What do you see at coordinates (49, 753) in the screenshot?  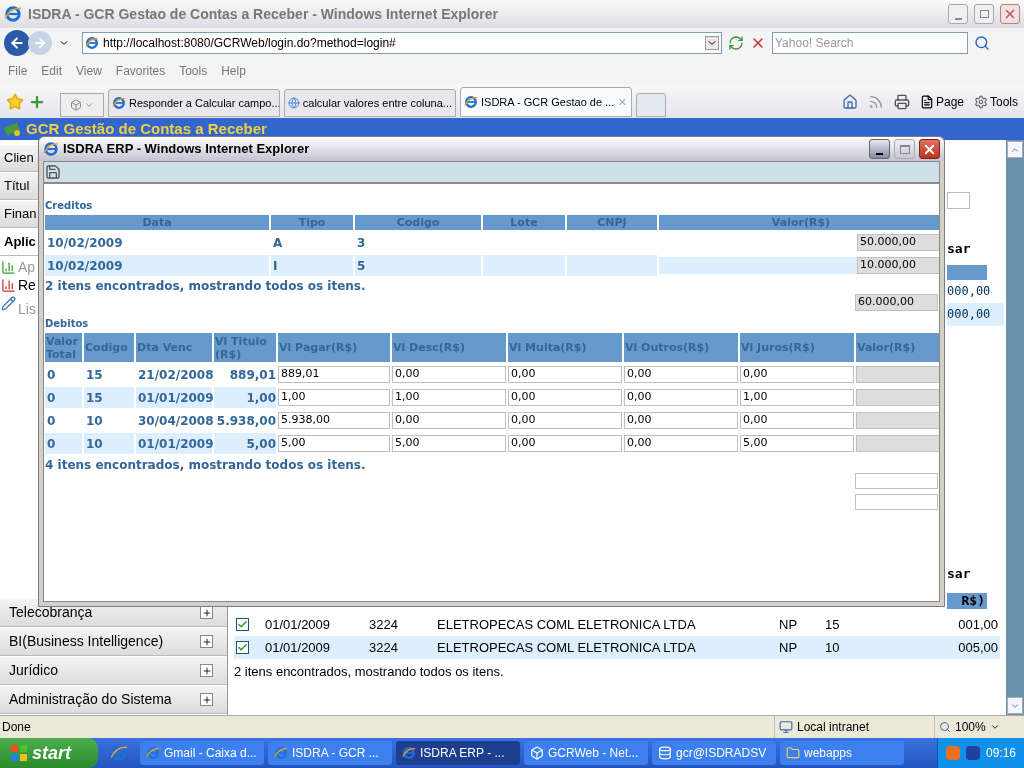 I see `start-button: start` at bounding box center [49, 753].